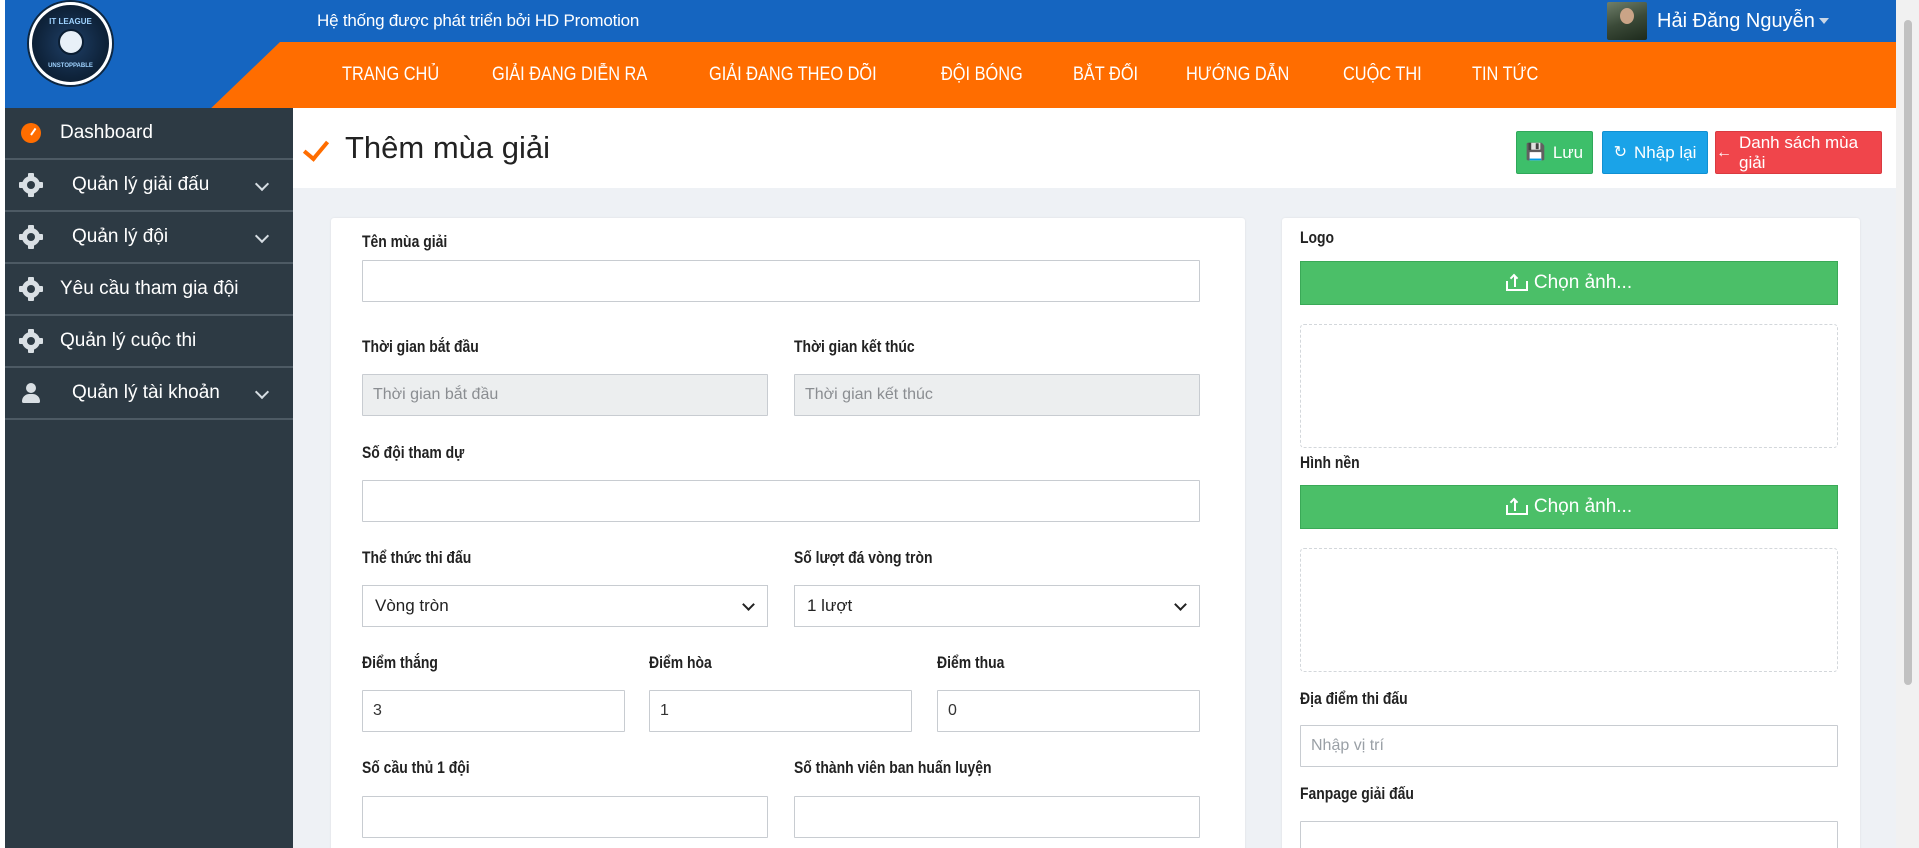 The image size is (1919, 848). I want to click on sidebar-item-label: Quản lý cuộc thi, so click(128, 340).